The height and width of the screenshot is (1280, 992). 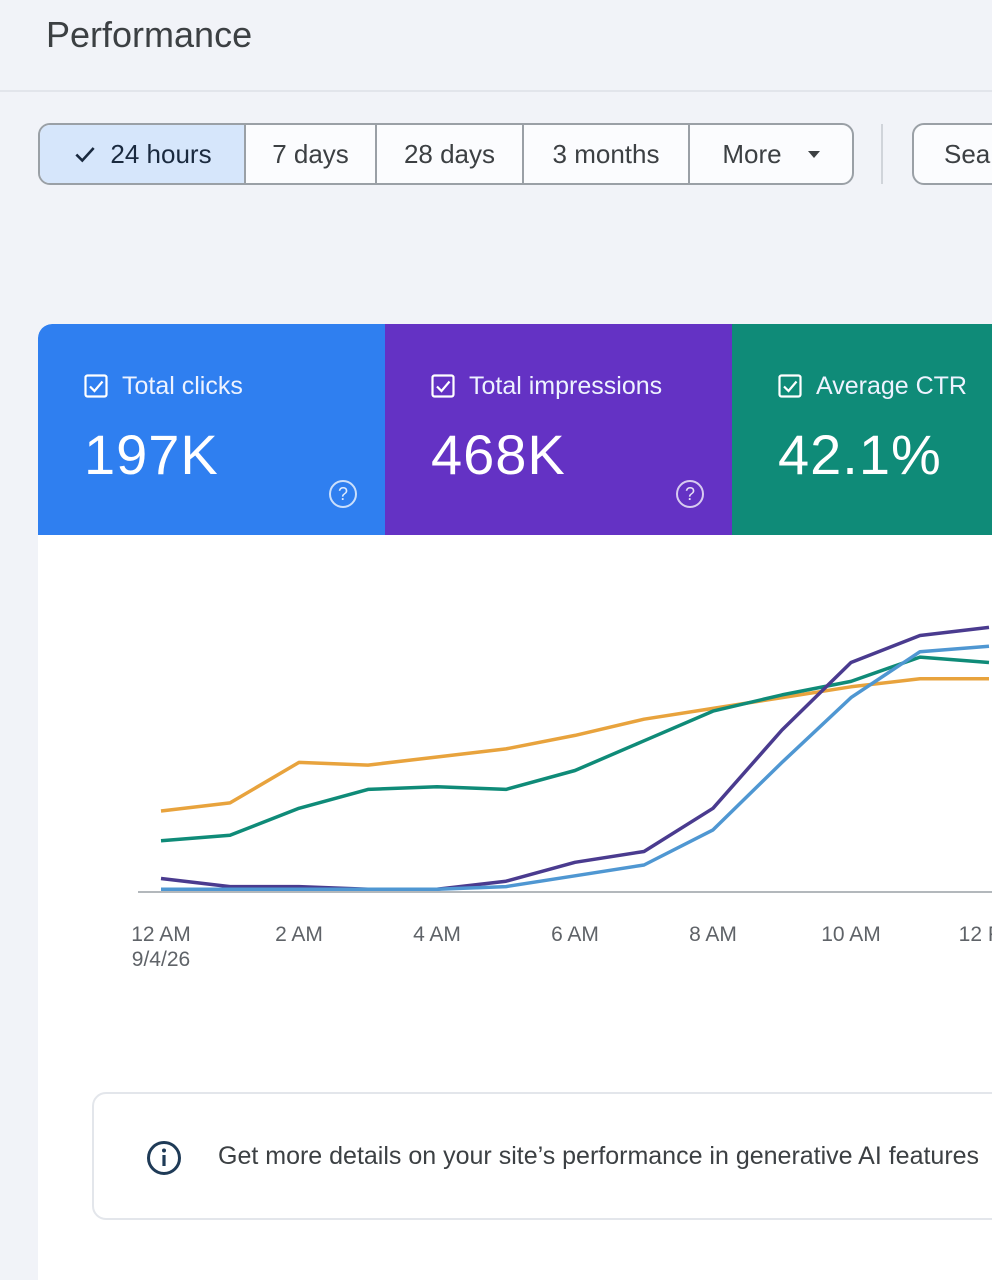 I want to click on metric-card-total-clicks: Total clicks 197K ?, so click(x=211, y=429).